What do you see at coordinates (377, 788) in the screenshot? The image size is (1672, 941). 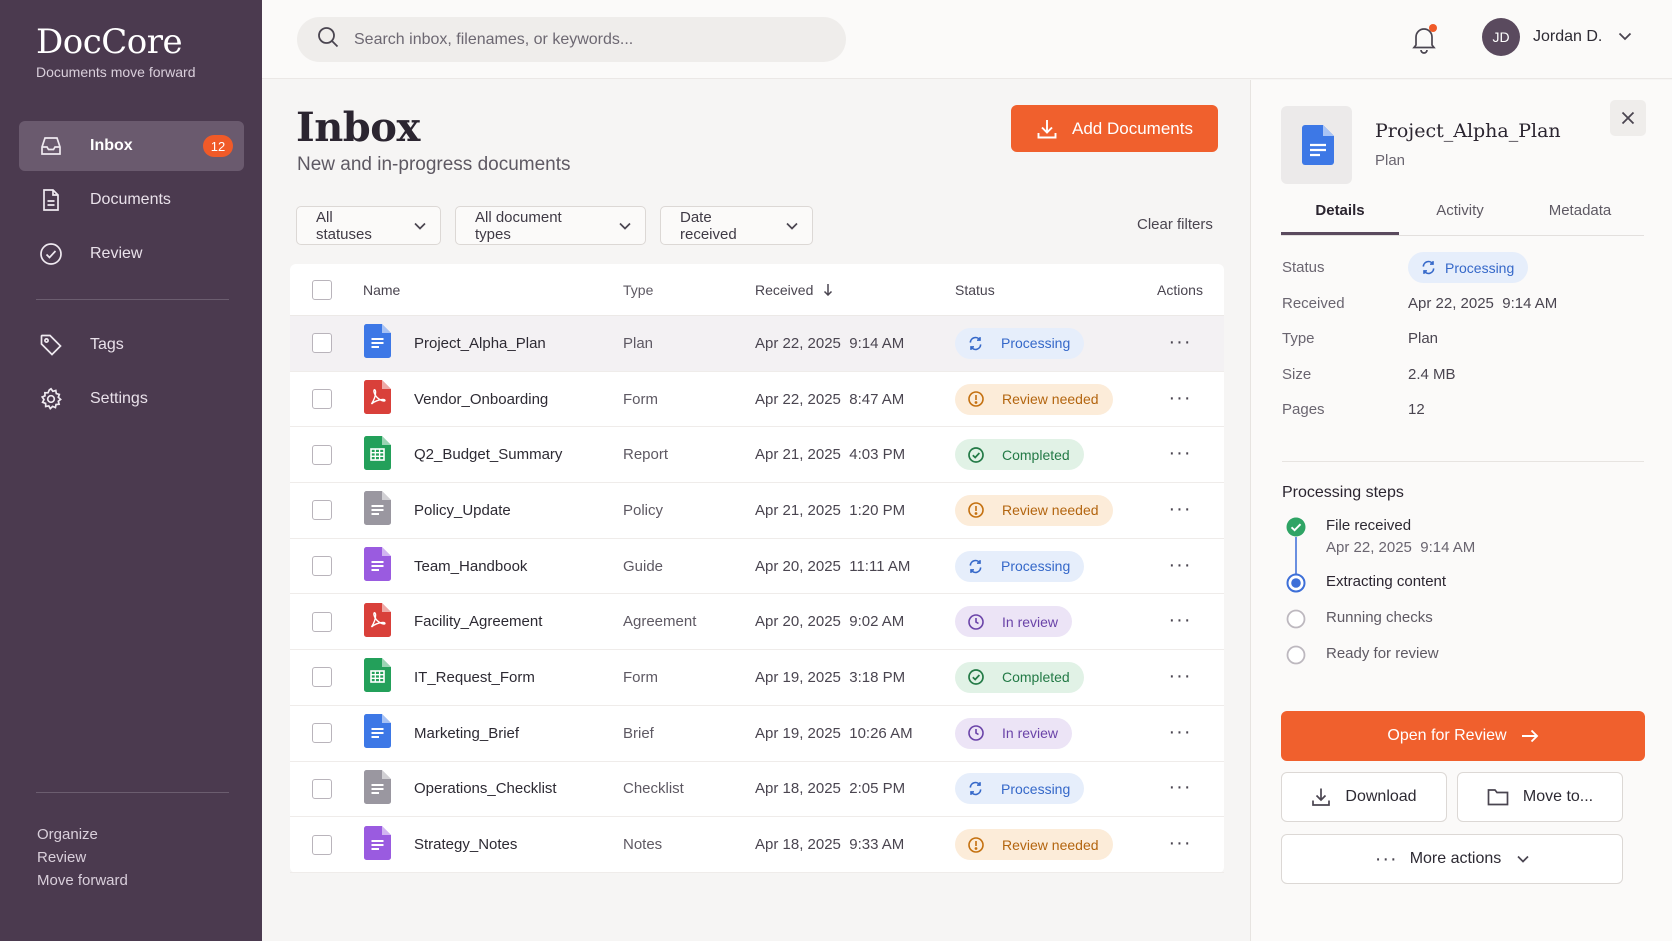 I see `text-file-icon` at bounding box center [377, 788].